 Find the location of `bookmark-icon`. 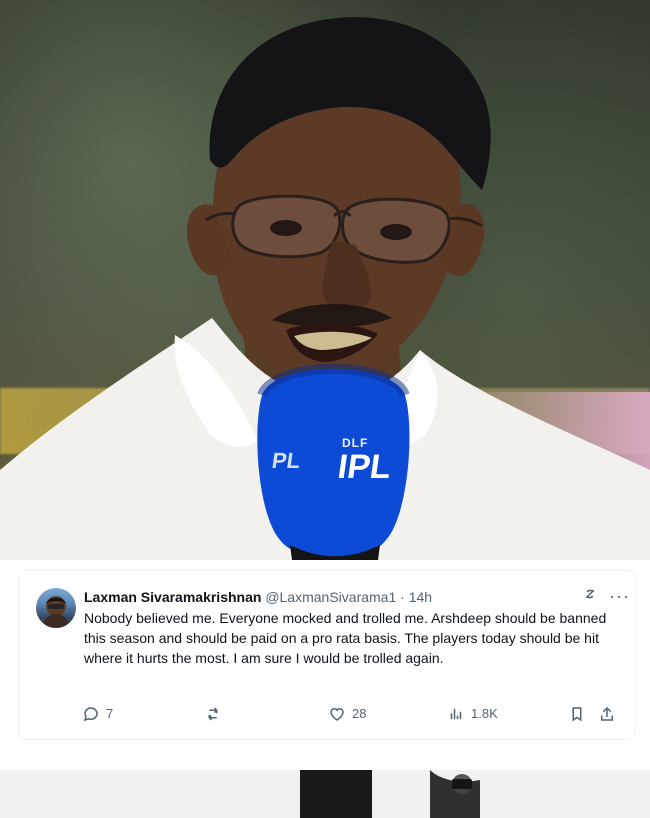

bookmark-icon is located at coordinates (577, 714).